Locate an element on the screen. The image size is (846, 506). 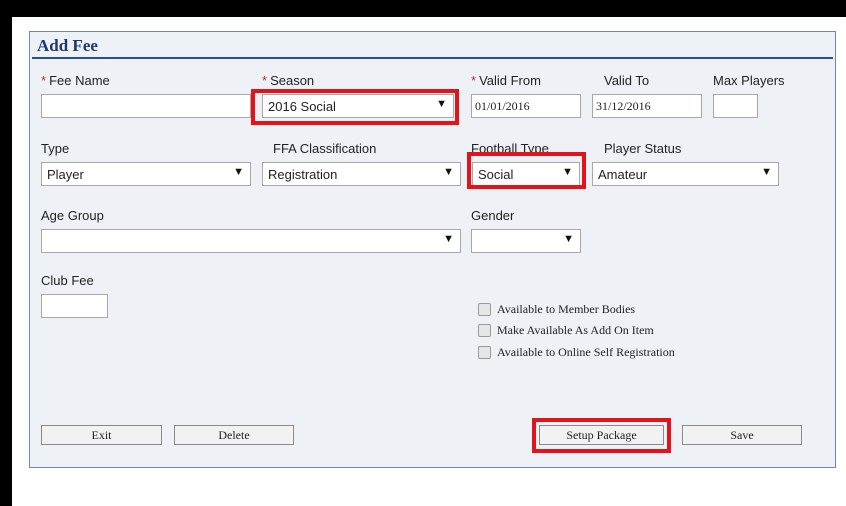
valid-from-input: 01/01/2016 is located at coordinates (526, 106).